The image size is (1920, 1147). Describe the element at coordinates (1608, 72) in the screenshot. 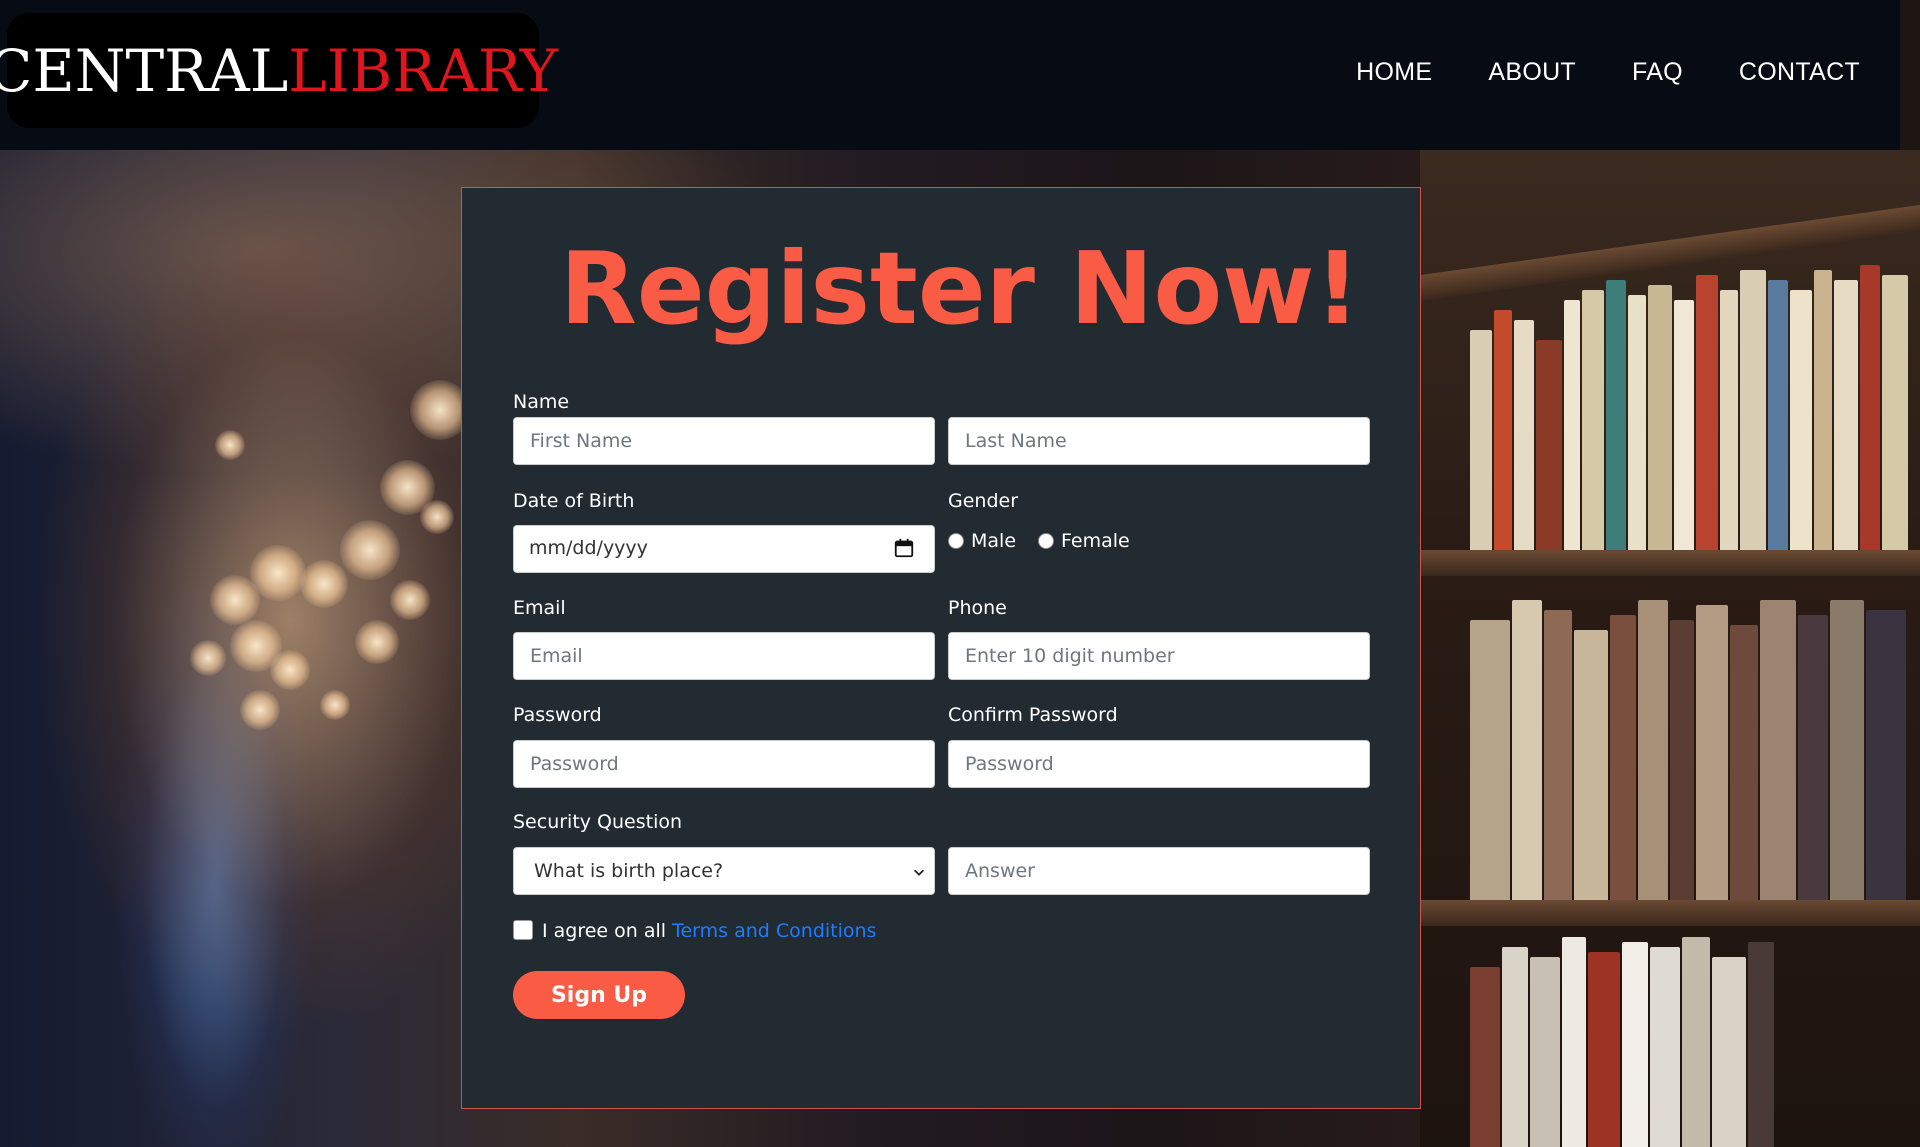

I see `nav-links: HOME ABOUT FAQ CONTACT` at that location.